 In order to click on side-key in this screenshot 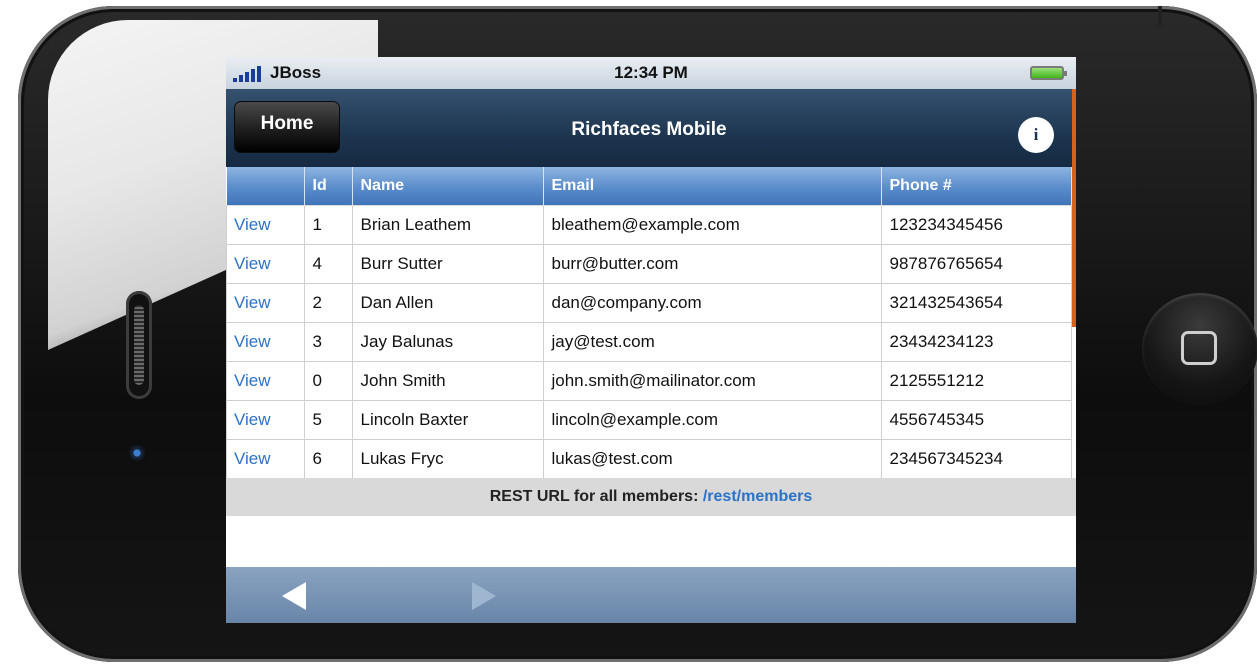, I will do `click(1160, 16)`.